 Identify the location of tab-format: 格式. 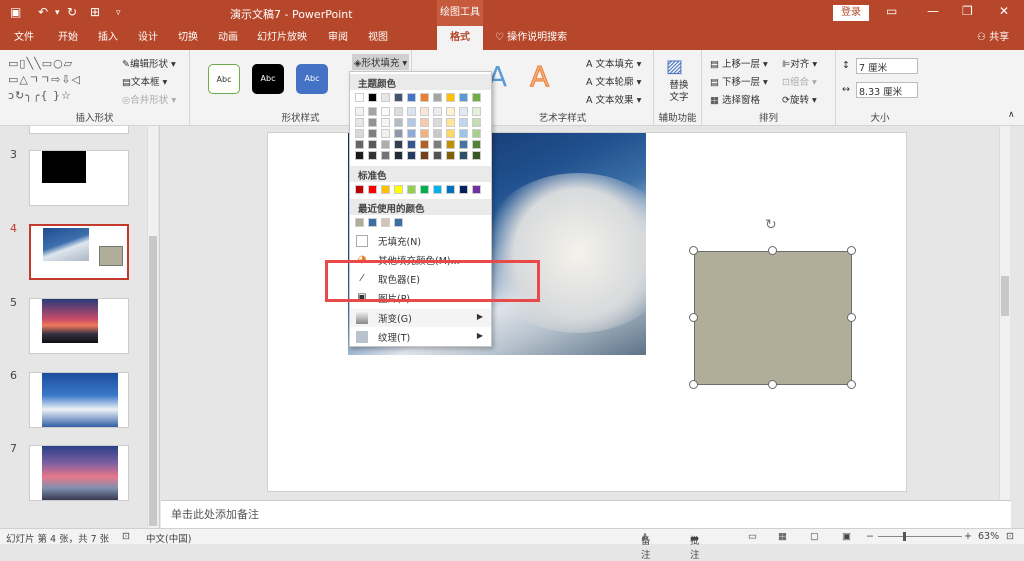
(460, 38).